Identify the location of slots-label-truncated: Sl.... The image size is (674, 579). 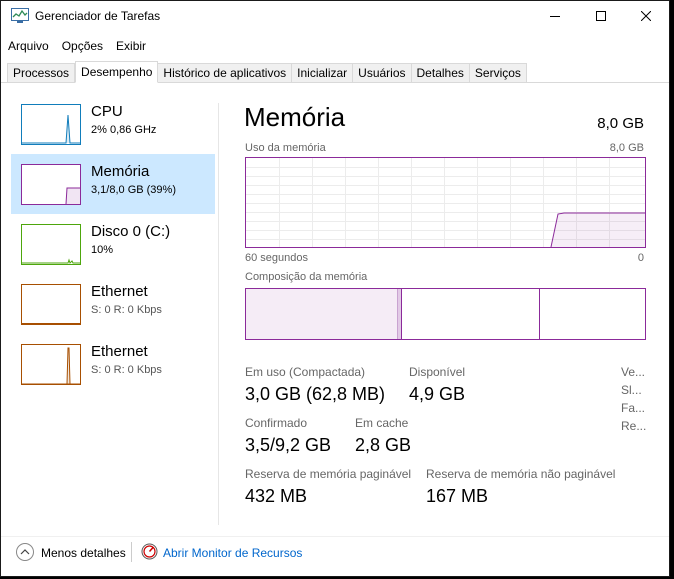
(631, 390).